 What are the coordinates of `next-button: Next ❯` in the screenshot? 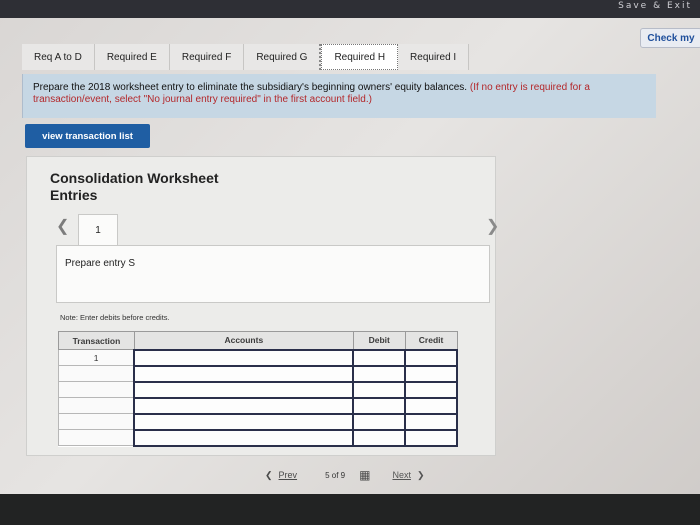 It's located at (408, 475).